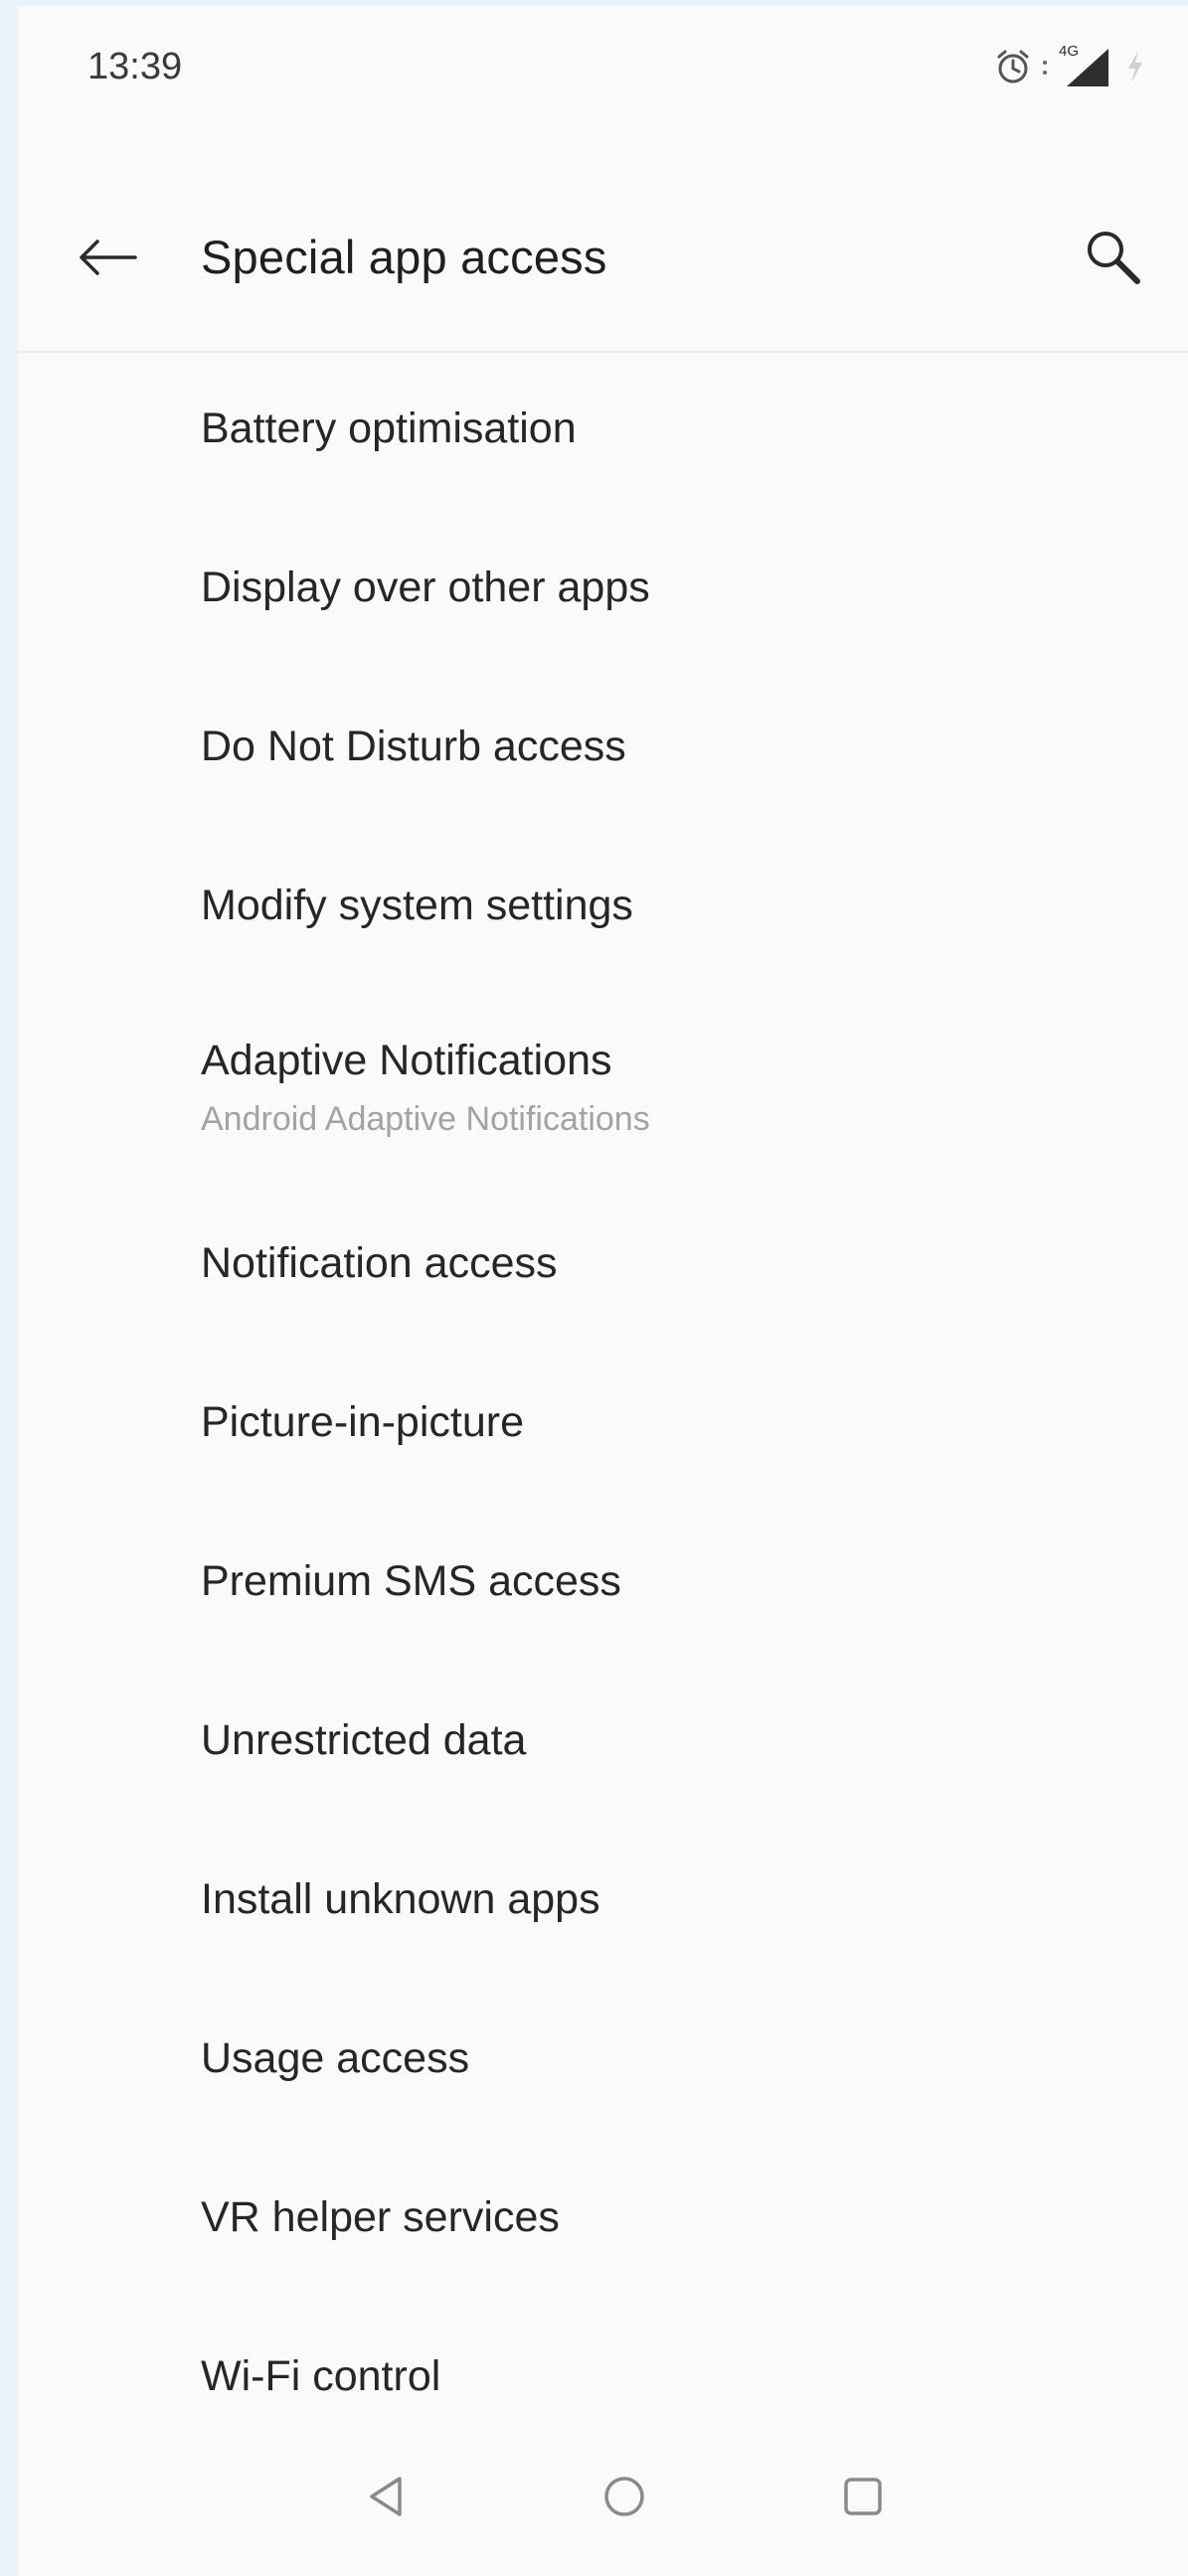  I want to click on search-button, so click(1113, 259).